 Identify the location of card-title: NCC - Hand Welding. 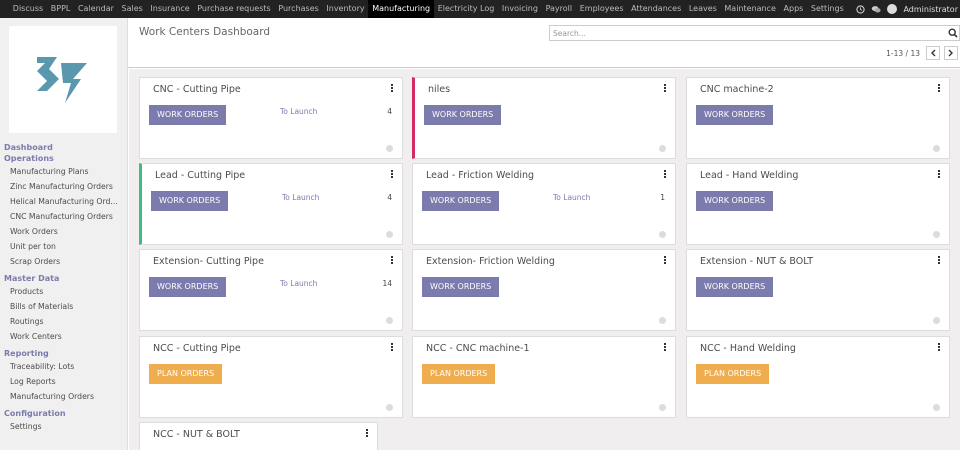
(748, 348).